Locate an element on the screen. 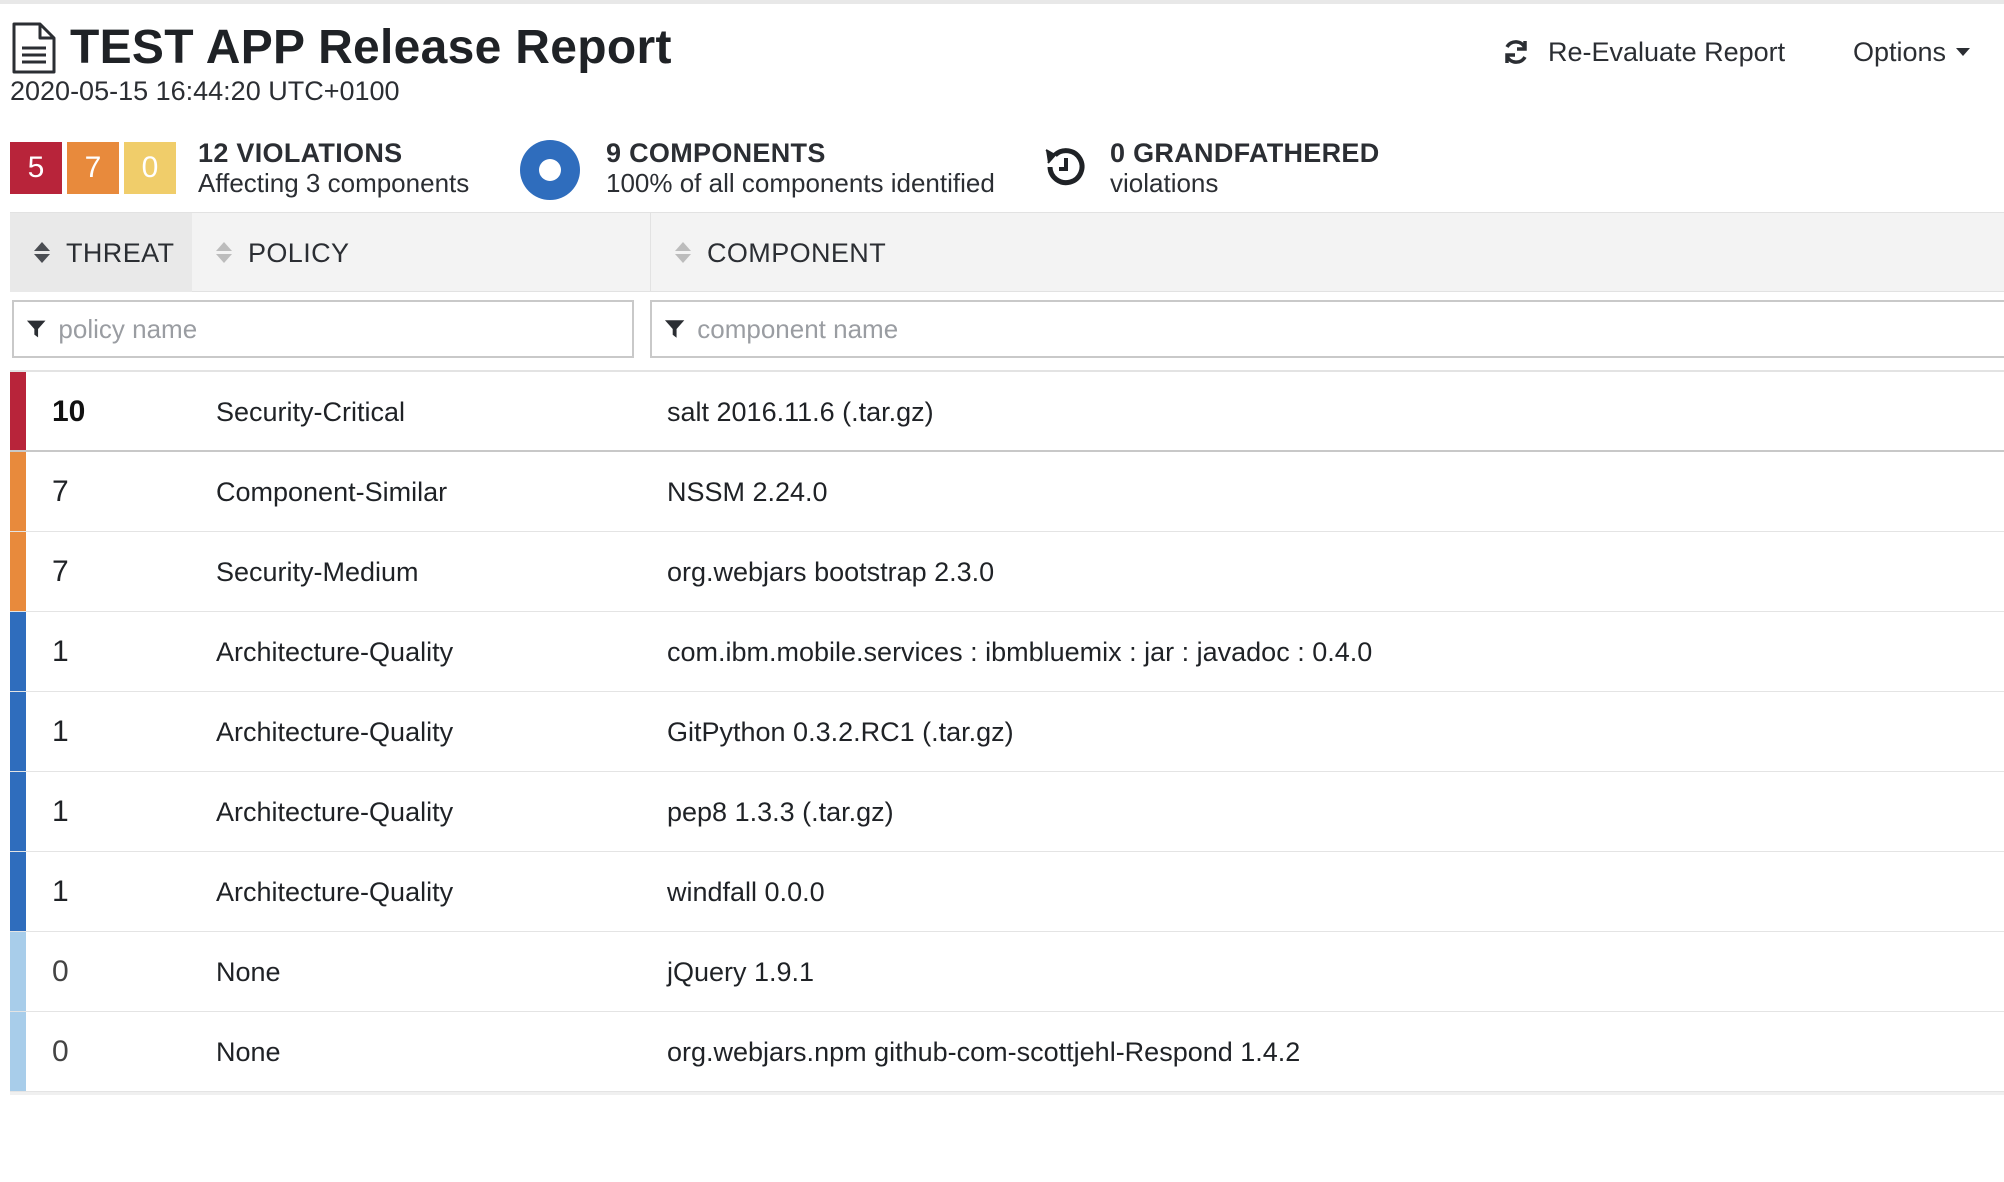 The image size is (2004, 1182). violations-subtitle: Affecting 3 components is located at coordinates (334, 183).